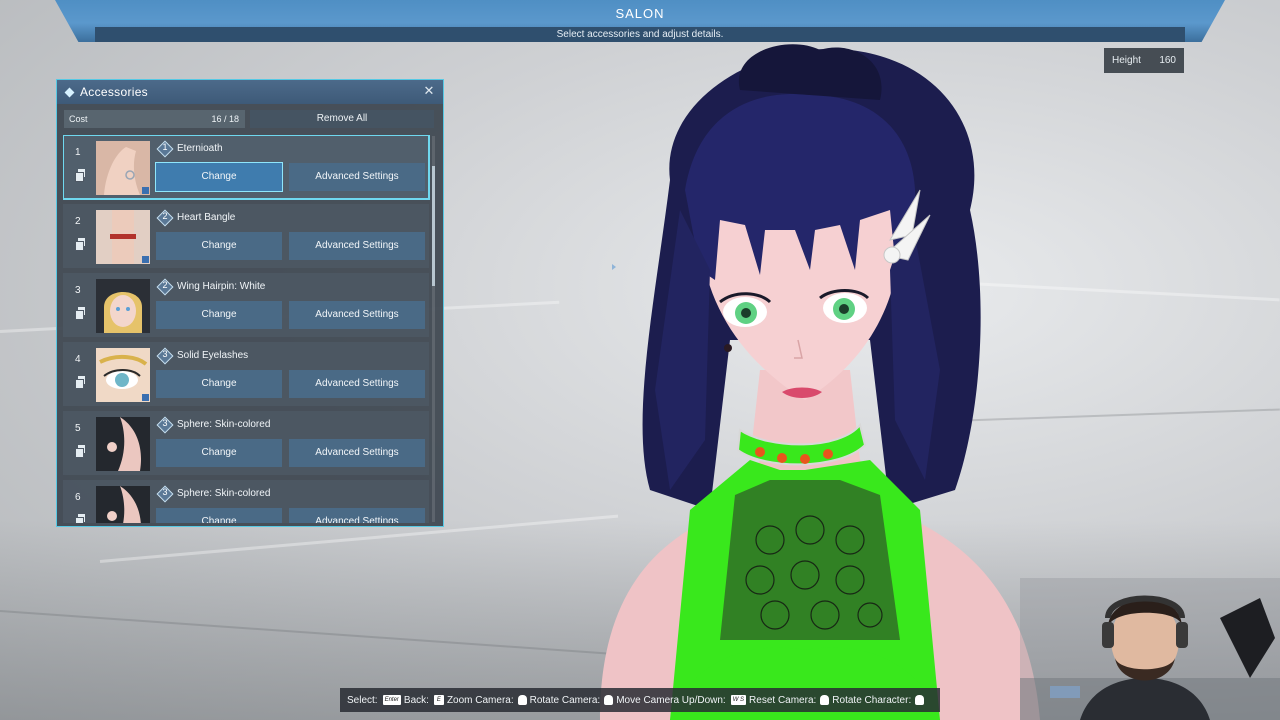  Describe the element at coordinates (78, 221) in the screenshot. I see `accessory-index: 2` at that location.